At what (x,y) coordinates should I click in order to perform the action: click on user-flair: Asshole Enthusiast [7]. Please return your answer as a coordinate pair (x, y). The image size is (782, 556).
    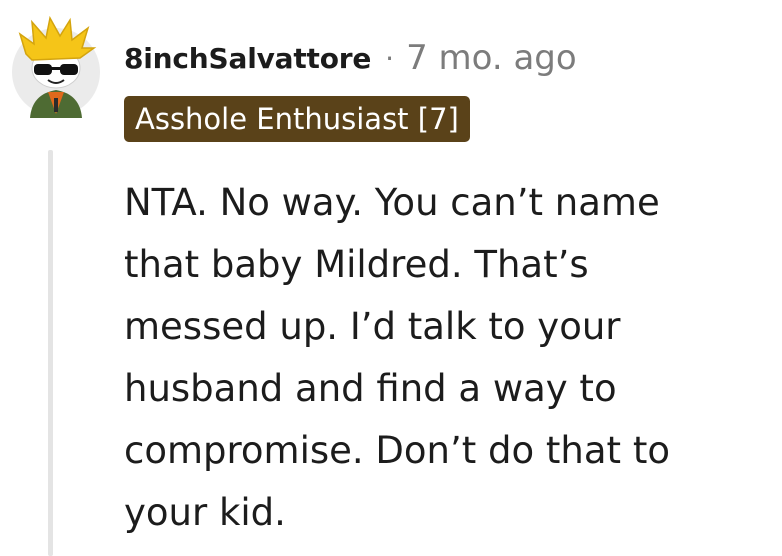
    Looking at the image, I should click on (297, 119).